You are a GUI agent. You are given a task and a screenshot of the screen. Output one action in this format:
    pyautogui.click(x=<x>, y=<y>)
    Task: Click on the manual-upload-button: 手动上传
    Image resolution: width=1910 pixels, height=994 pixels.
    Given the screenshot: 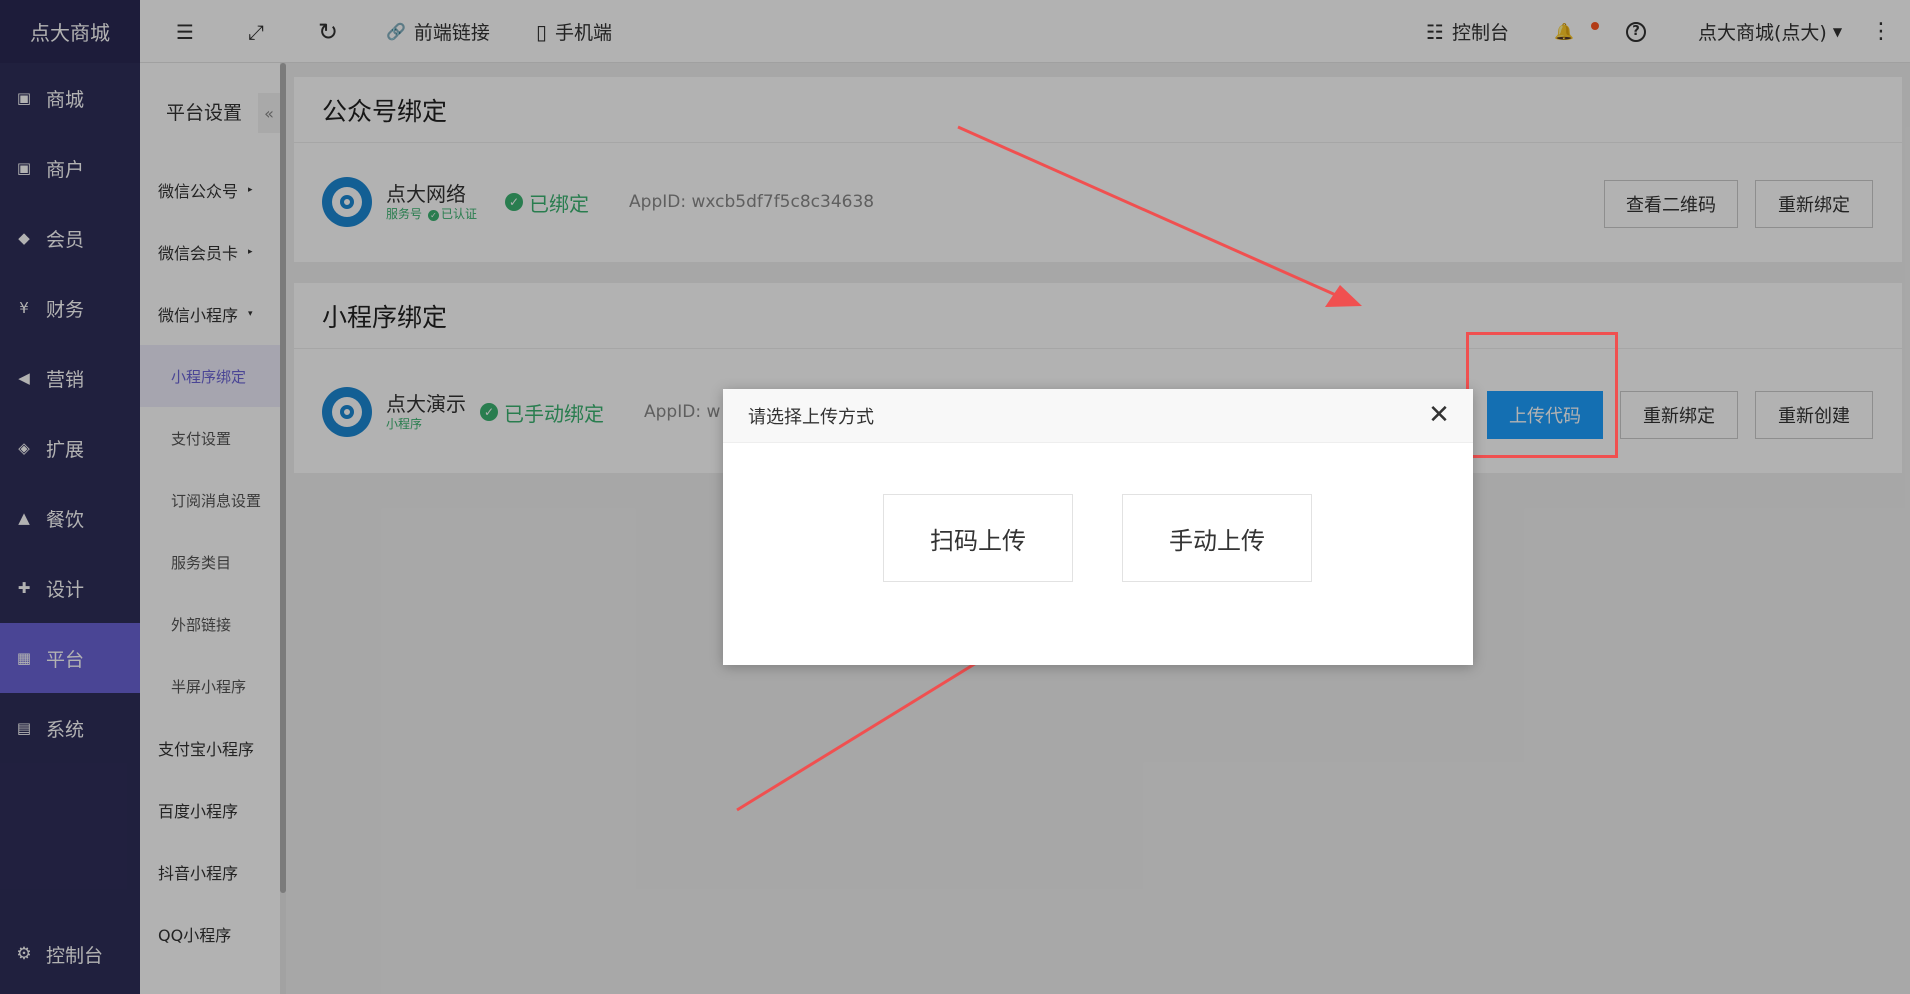 What is the action you would take?
    pyautogui.click(x=1217, y=538)
    